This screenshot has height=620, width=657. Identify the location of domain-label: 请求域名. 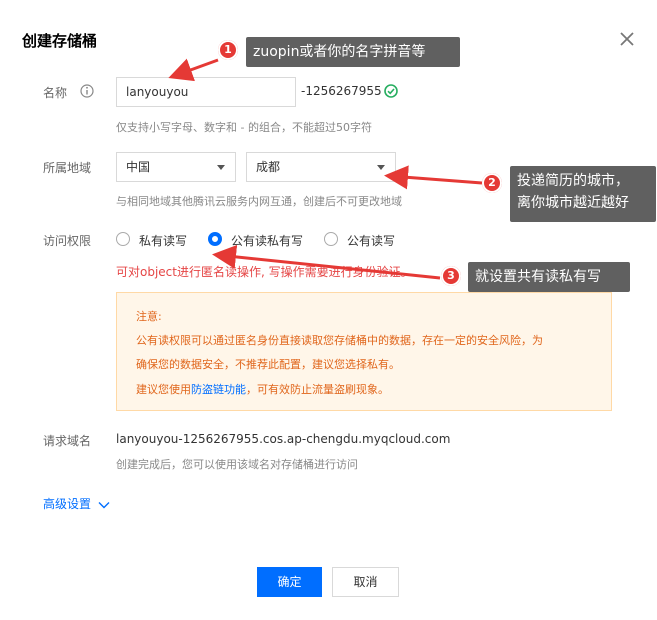
(67, 441).